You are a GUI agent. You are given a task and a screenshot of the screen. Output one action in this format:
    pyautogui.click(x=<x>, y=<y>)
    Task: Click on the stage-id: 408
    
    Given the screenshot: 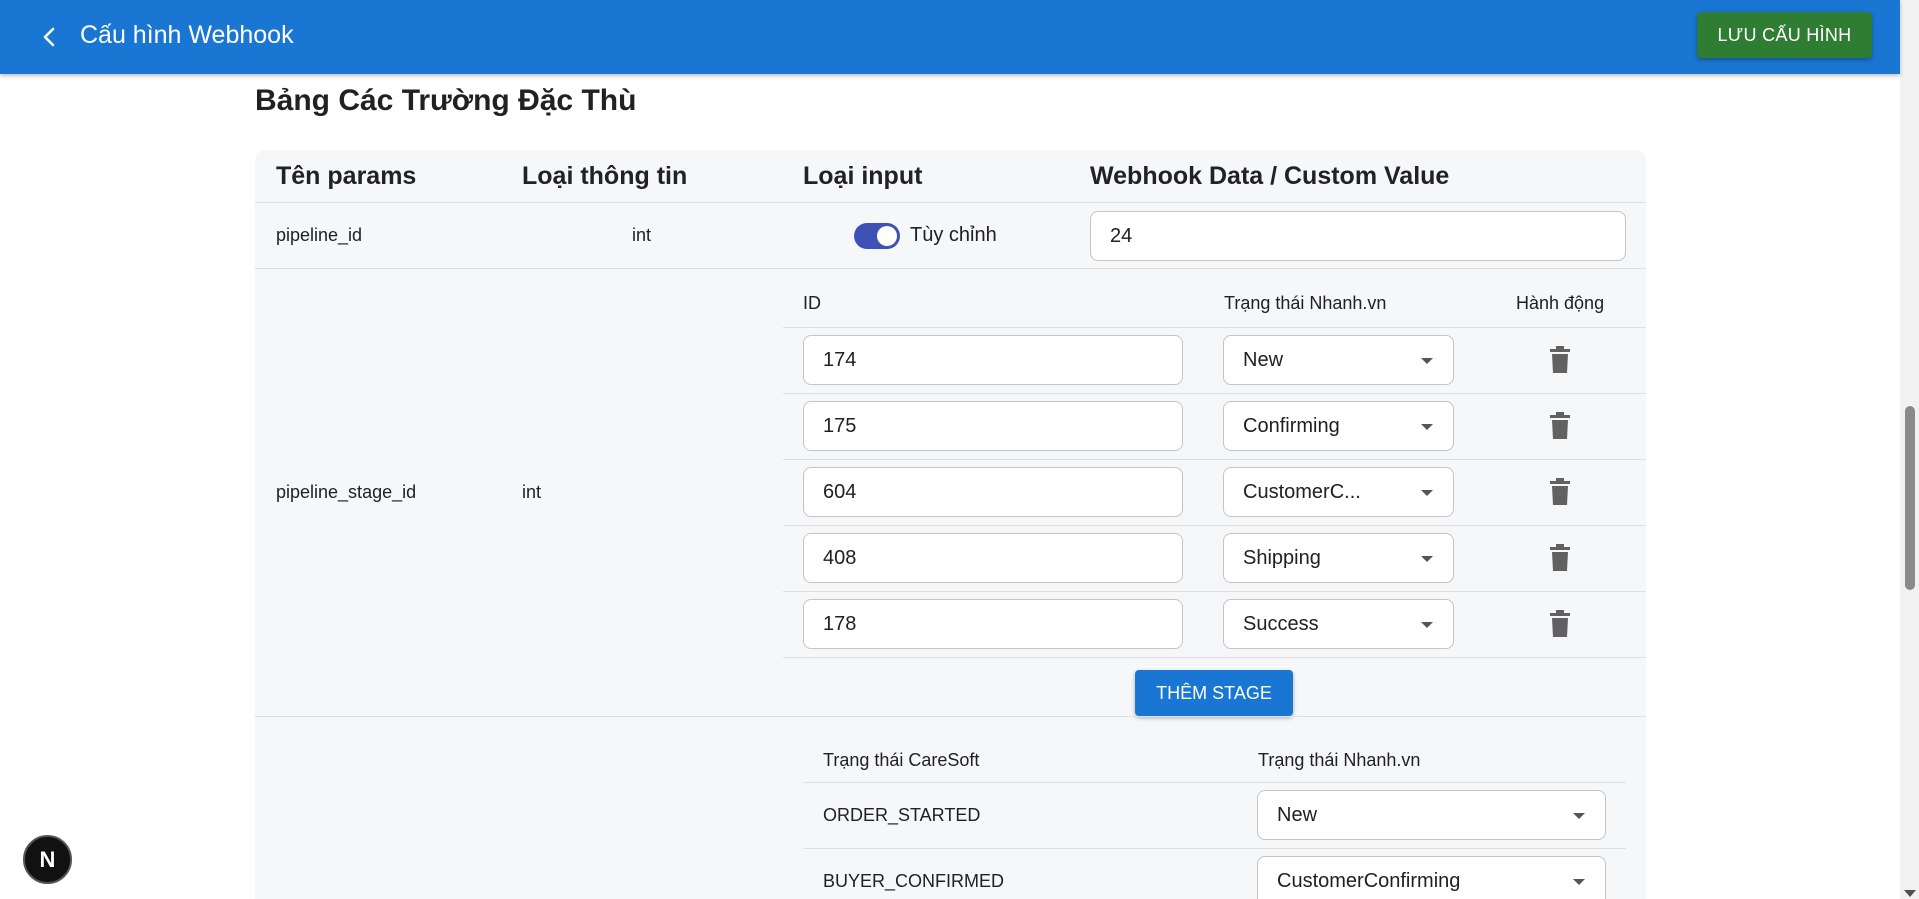 What is the action you would take?
    pyautogui.click(x=840, y=557)
    